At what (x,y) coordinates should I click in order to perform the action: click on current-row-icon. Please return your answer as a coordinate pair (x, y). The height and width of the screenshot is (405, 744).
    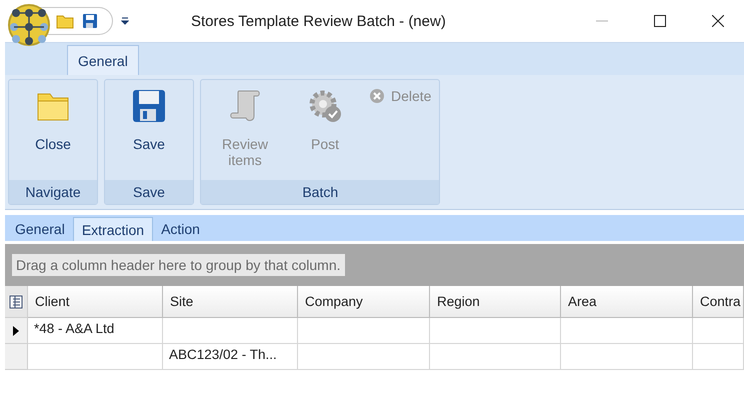
    Looking at the image, I should click on (16, 331).